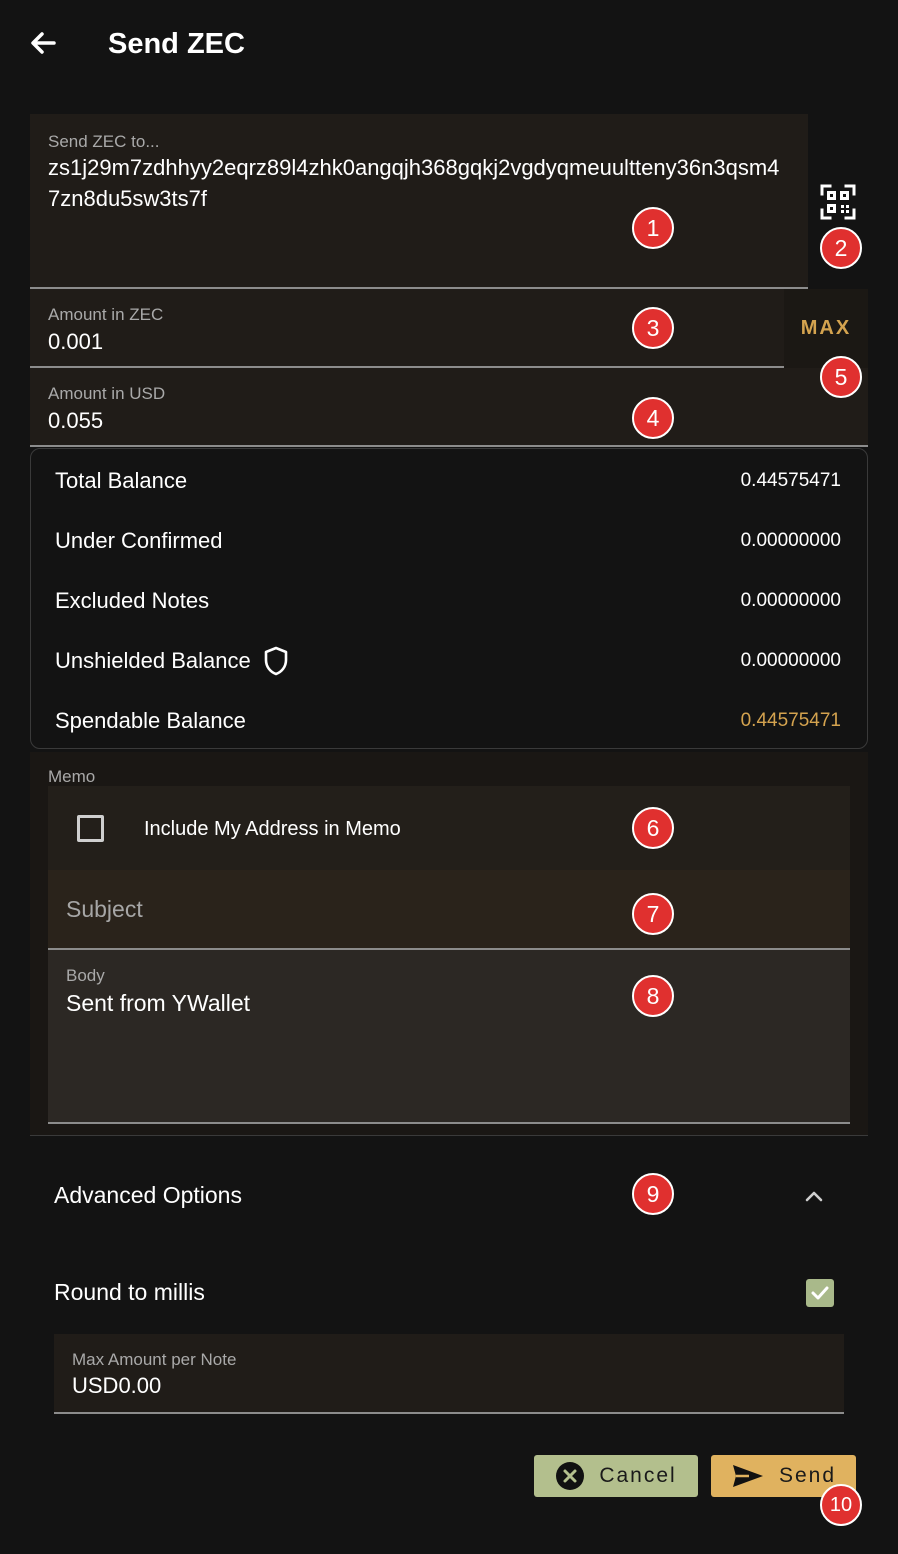  What do you see at coordinates (449, 910) in the screenshot?
I see `subject-input` at bounding box center [449, 910].